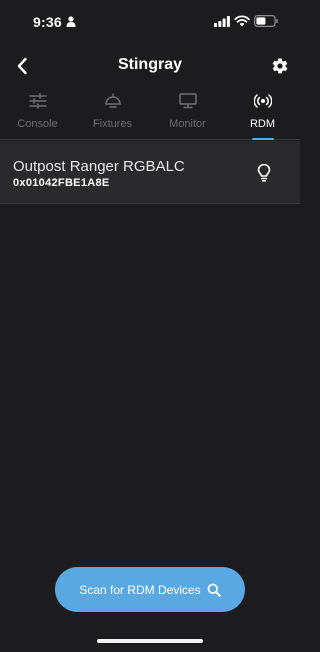 The width and height of the screenshot is (320, 652). I want to click on page-title: Stingray, so click(149, 64).